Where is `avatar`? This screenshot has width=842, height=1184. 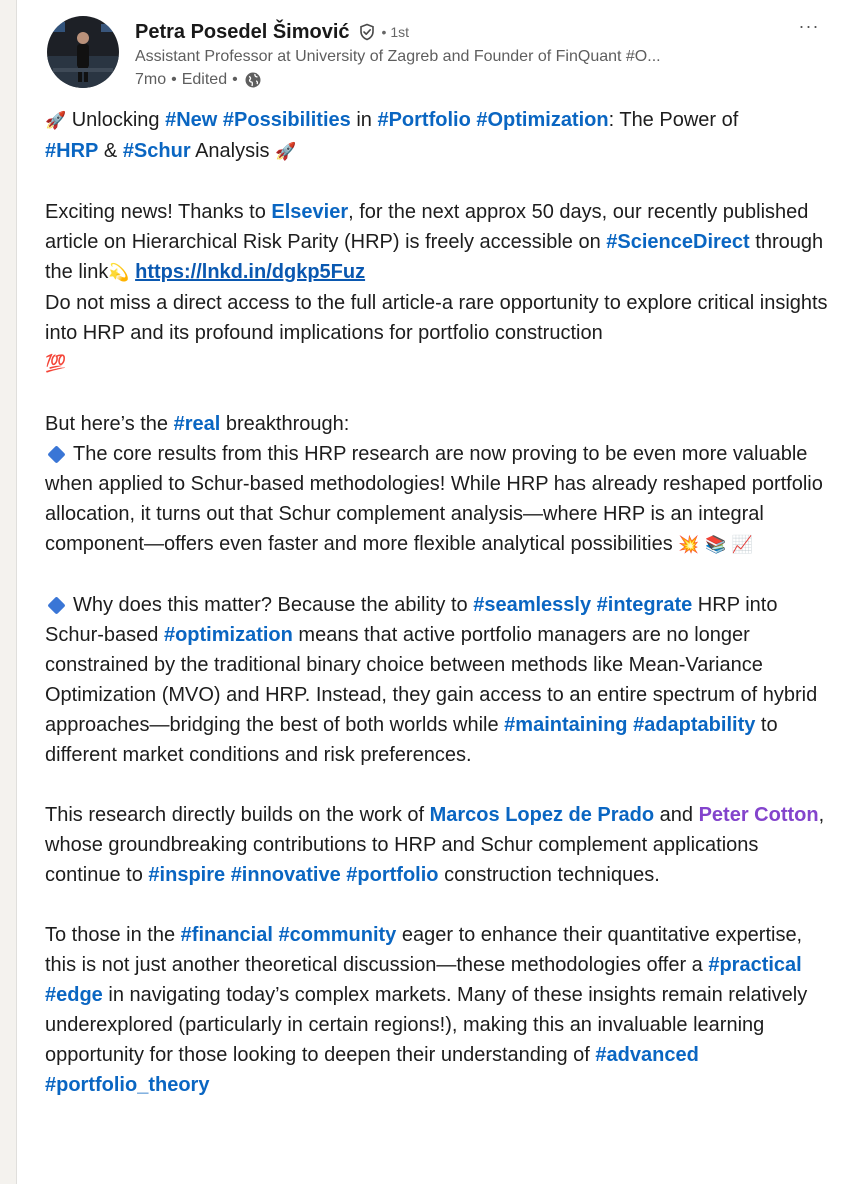 avatar is located at coordinates (83, 52).